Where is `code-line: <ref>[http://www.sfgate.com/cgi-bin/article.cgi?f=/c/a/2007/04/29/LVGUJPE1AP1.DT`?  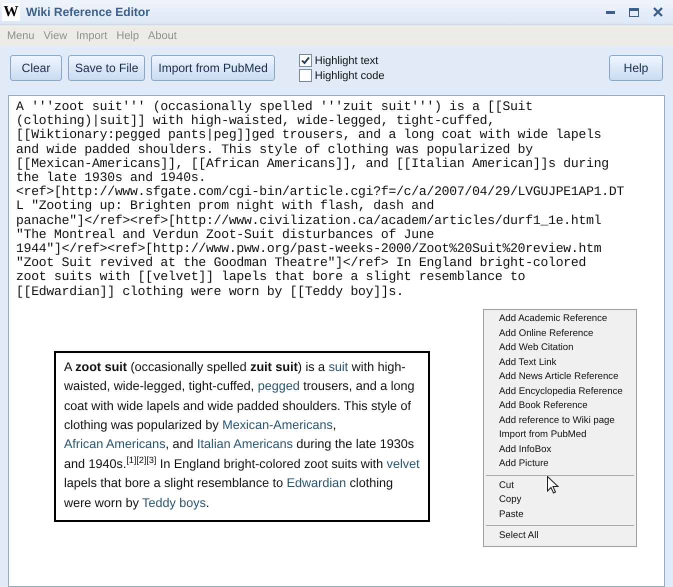
code-line: <ref>[http://www.sfgate.com/cgi-bin/article.cgi?f=/c/a/2007/04/29/LVGUJPE1AP1.DT is located at coordinates (321, 192).